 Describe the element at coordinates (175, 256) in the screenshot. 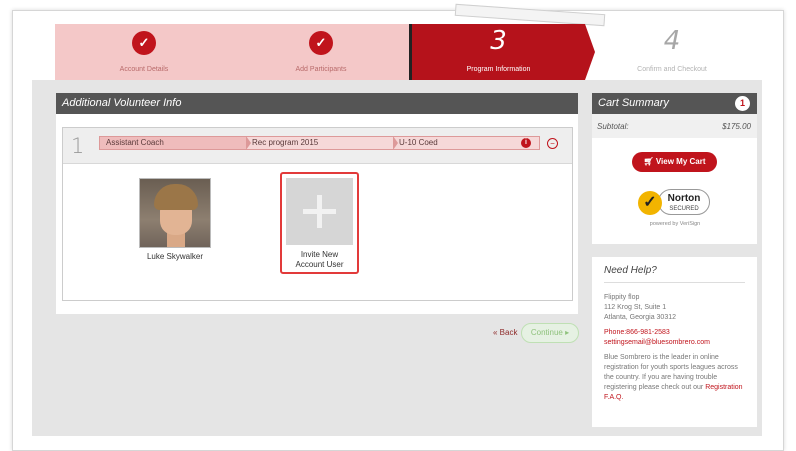

I see `volunteer-name: Luke Skywalker` at that location.